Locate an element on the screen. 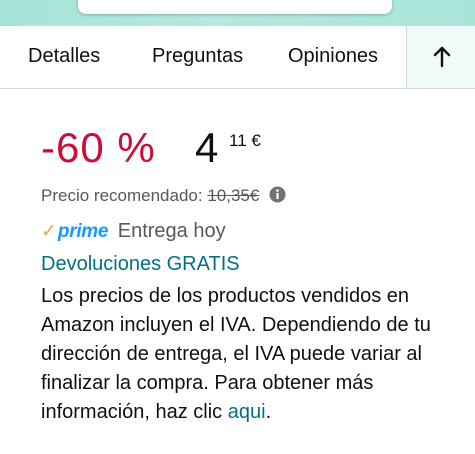 This screenshot has height=454, width=475. price-whole: 4 is located at coordinates (207, 147).